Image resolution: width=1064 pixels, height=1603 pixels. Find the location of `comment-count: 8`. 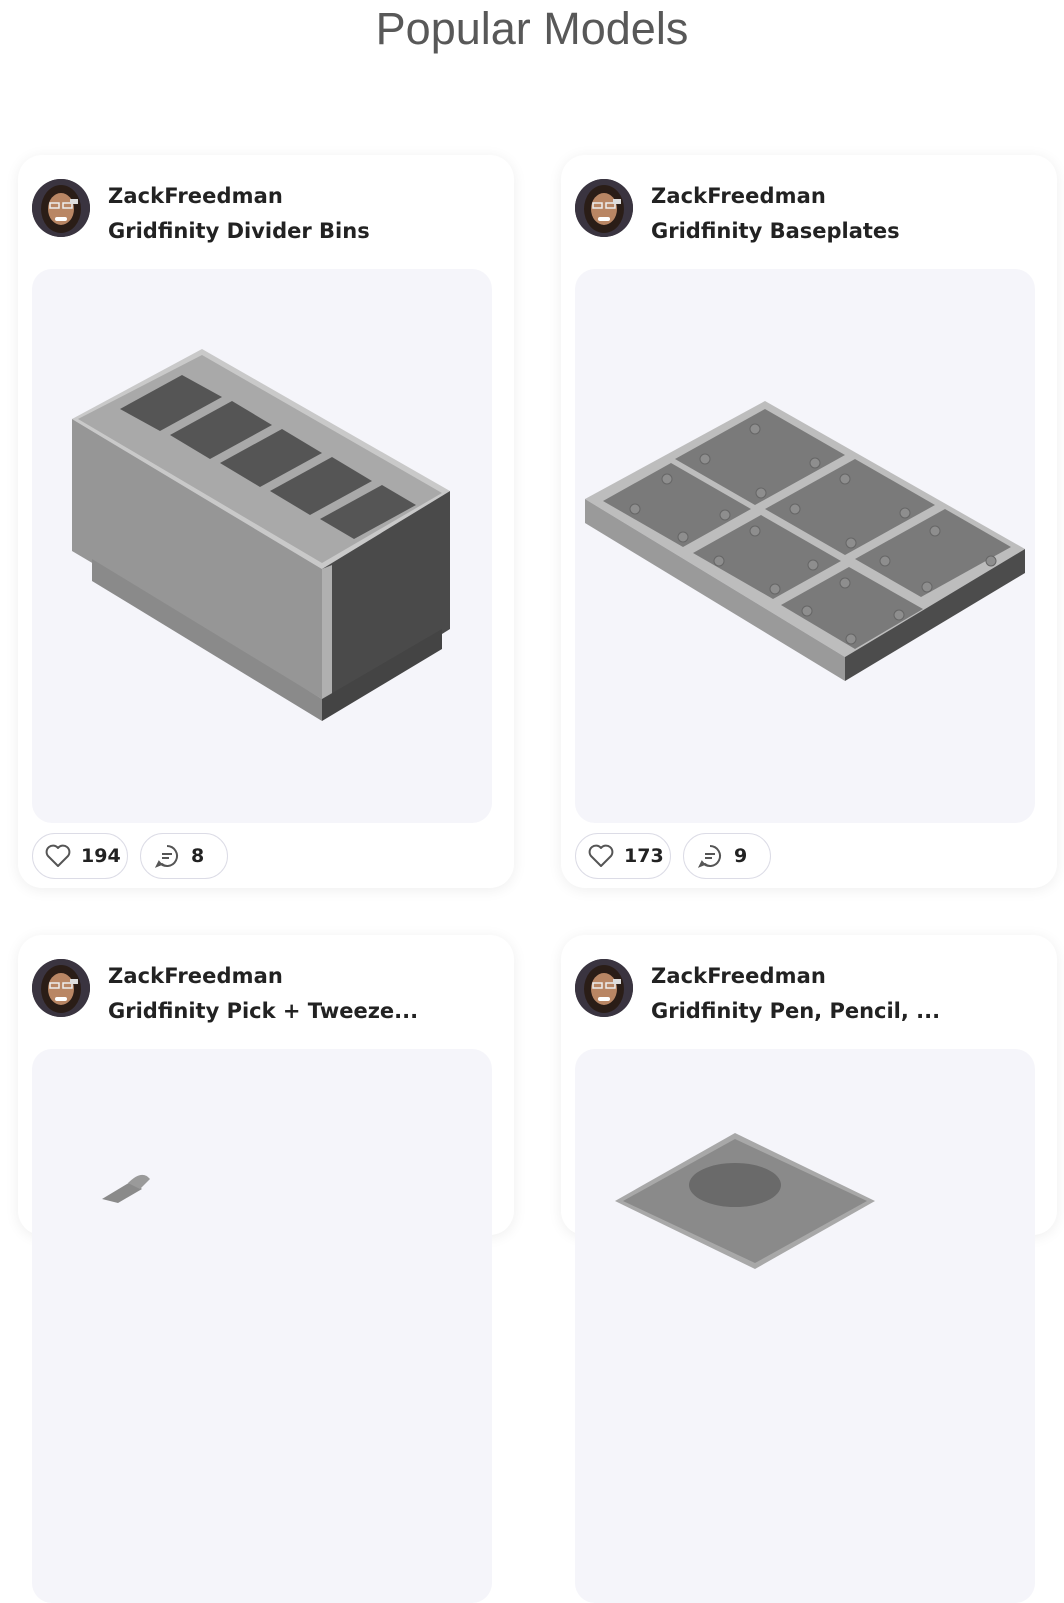

comment-count: 8 is located at coordinates (198, 856).